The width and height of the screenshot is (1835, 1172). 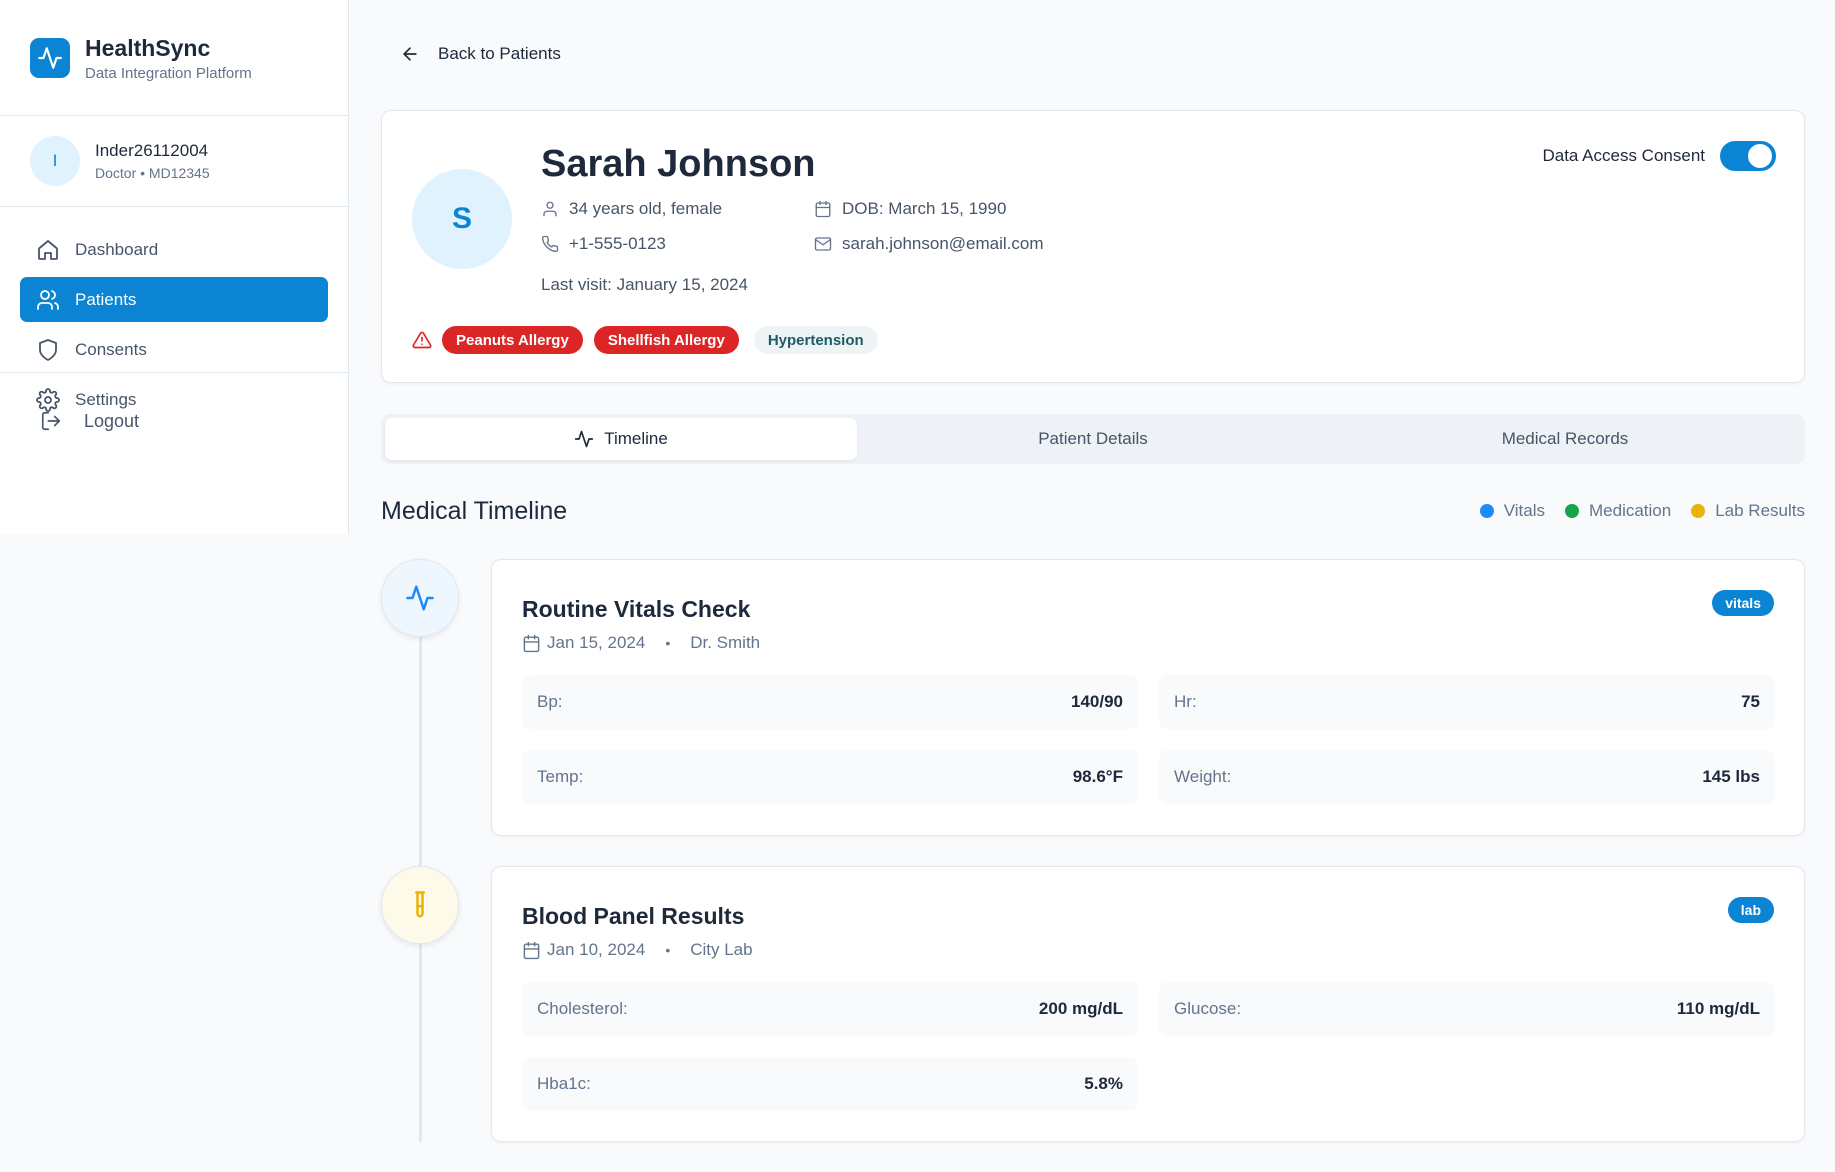 What do you see at coordinates (1760, 156) in the screenshot?
I see `toggle-knob` at bounding box center [1760, 156].